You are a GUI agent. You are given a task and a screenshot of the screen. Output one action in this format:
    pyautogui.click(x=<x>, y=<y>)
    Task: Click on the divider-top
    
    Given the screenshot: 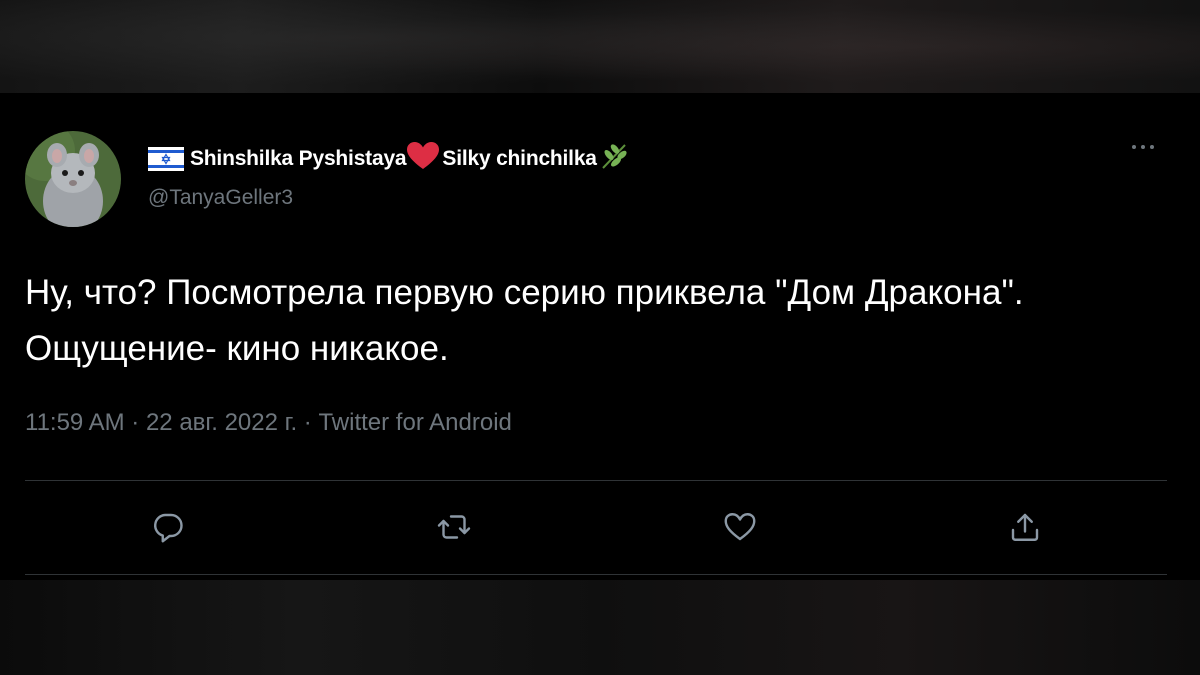 What is the action you would take?
    pyautogui.click(x=596, y=480)
    